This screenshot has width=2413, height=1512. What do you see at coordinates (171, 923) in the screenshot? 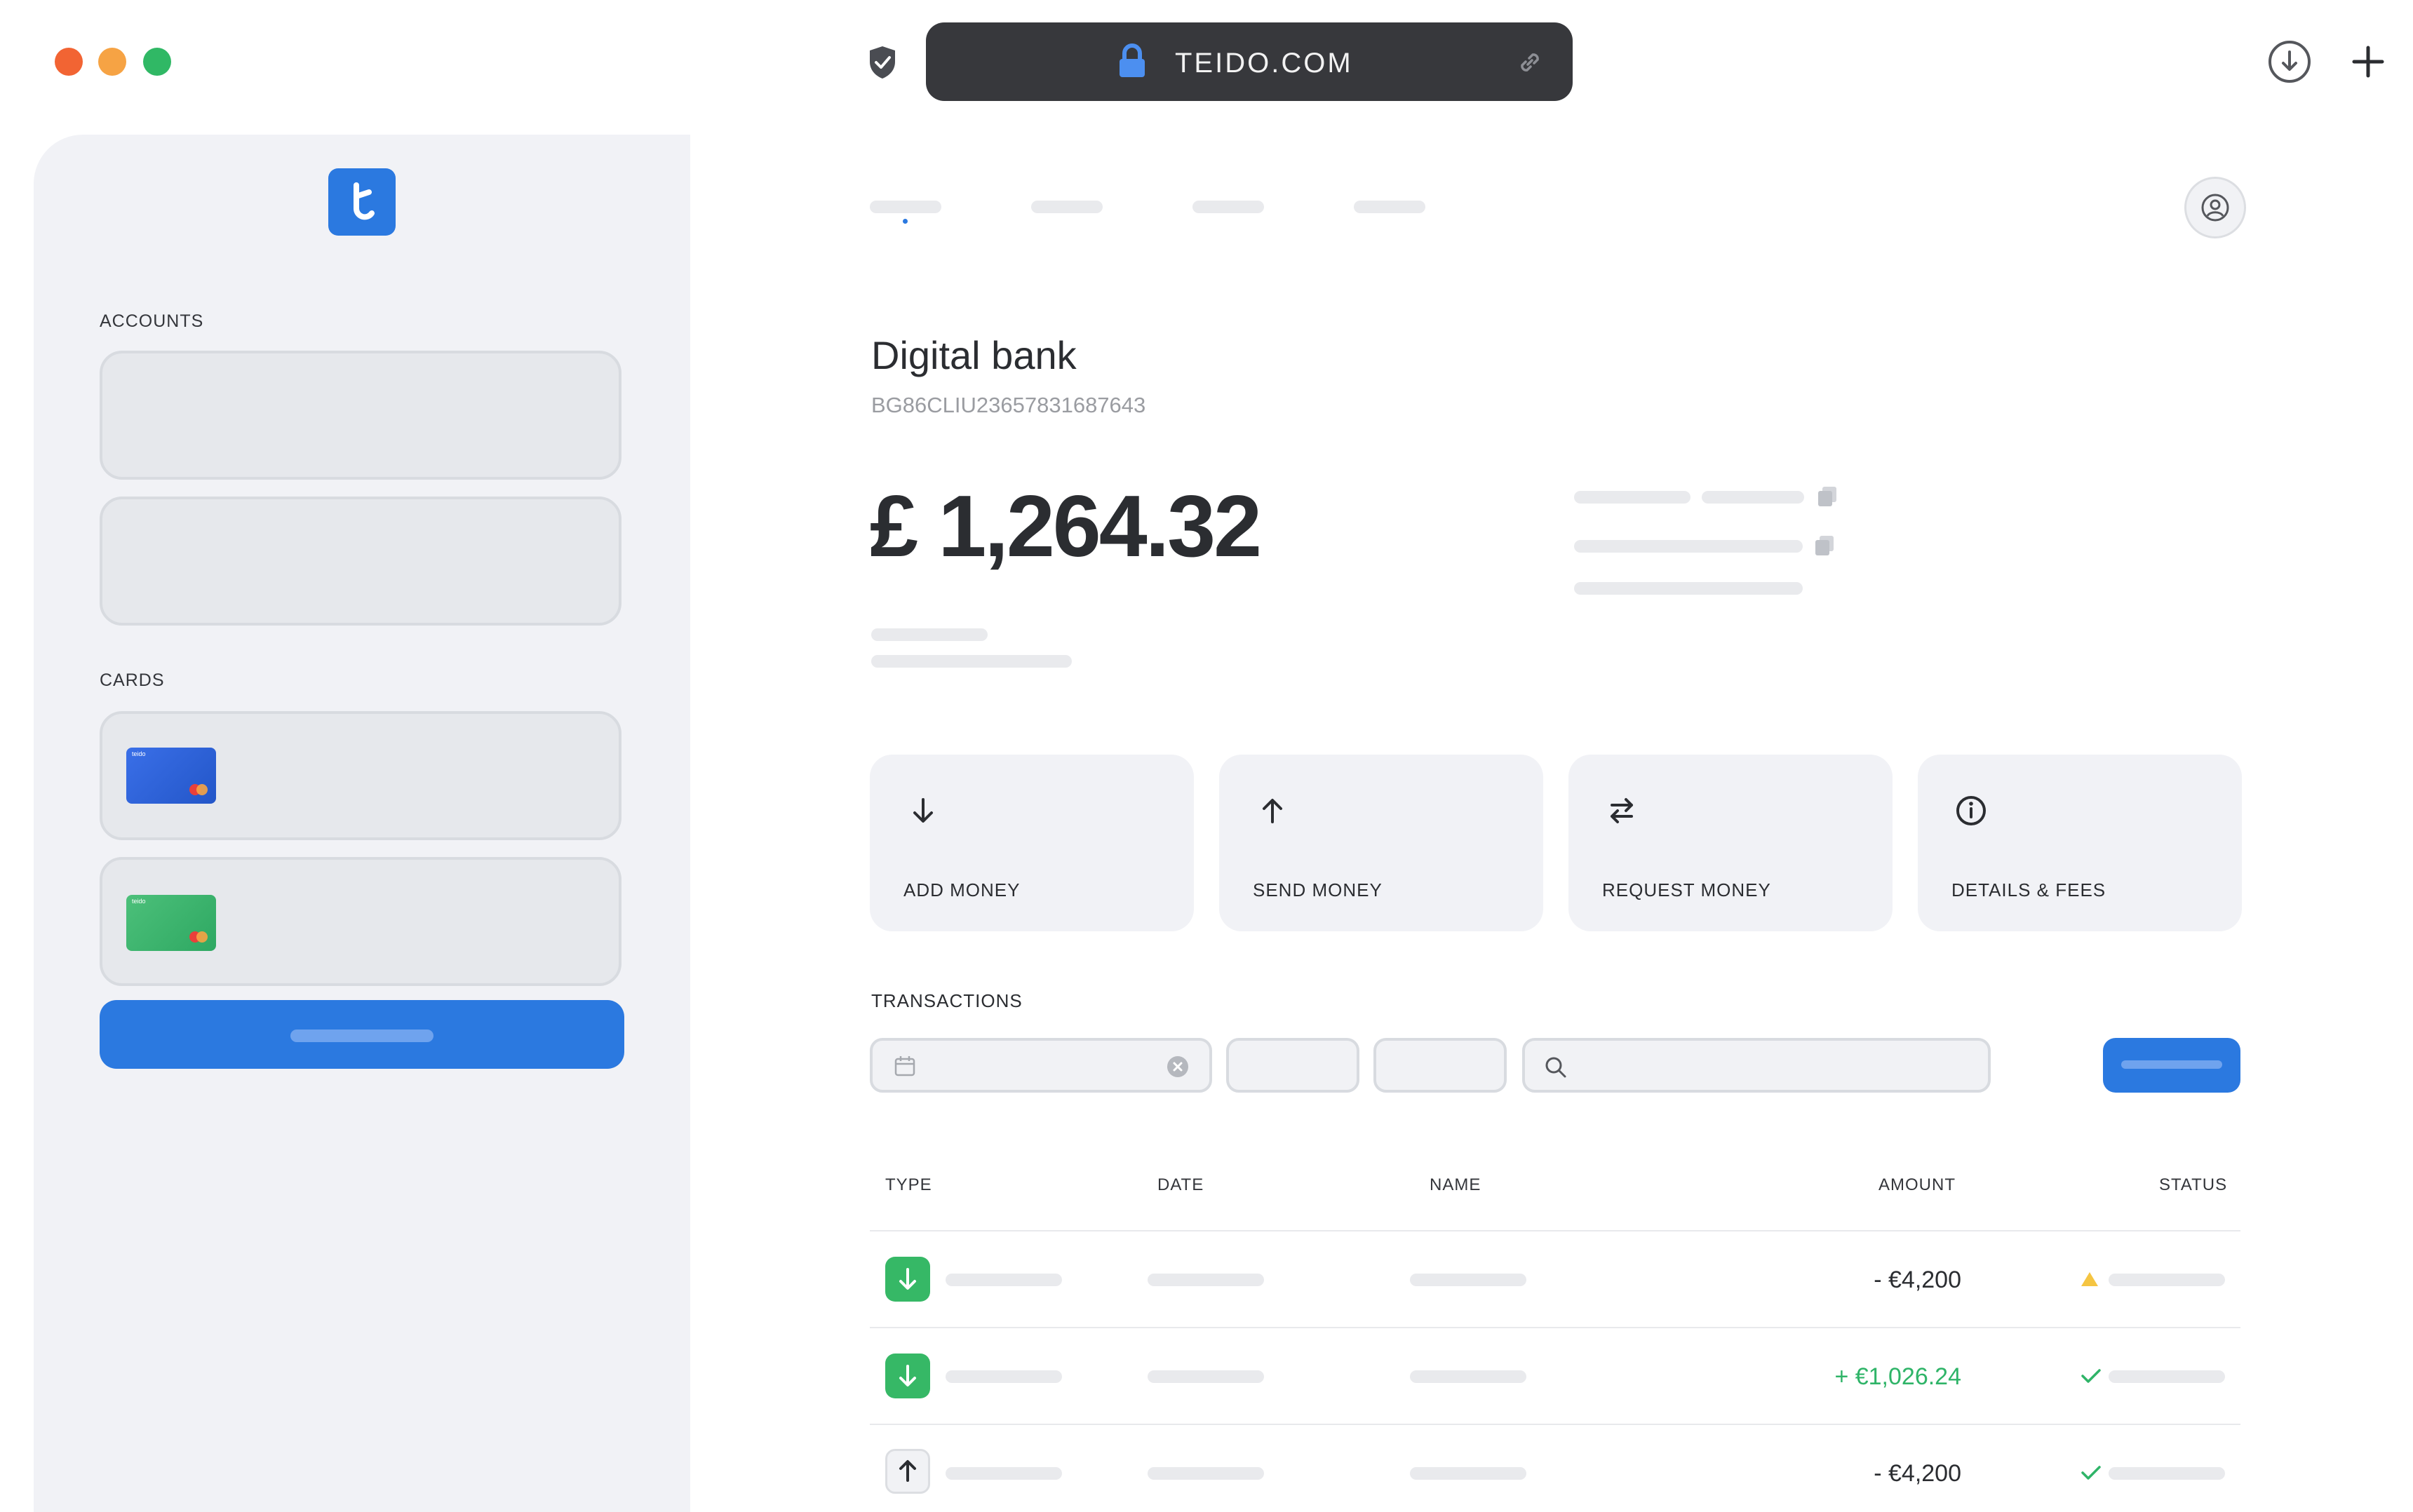
I see `green-card-thumbnail: teido` at bounding box center [171, 923].